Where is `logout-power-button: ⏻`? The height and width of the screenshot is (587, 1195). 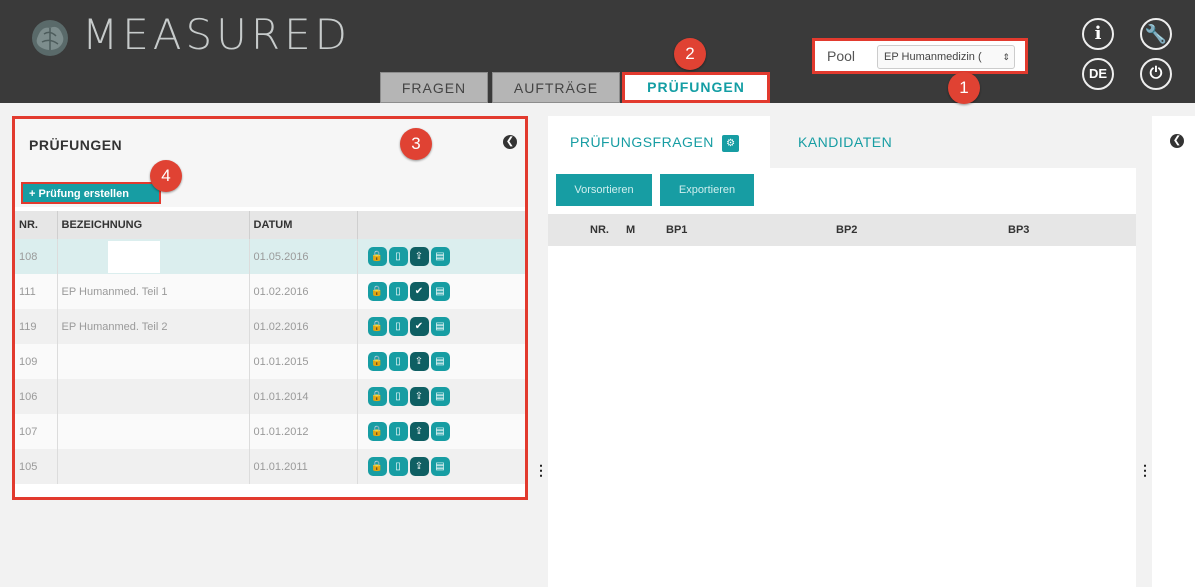 logout-power-button: ⏻ is located at coordinates (1156, 74).